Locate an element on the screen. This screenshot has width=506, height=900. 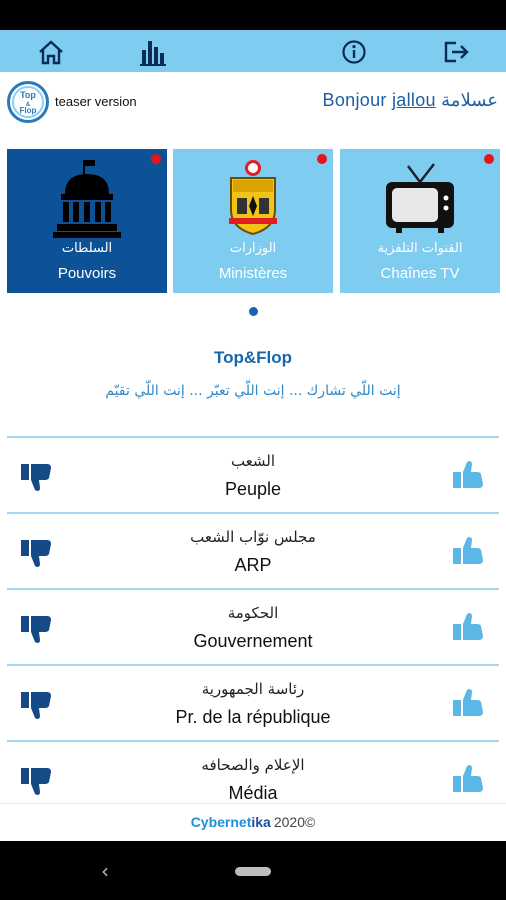
footer: Cybernetika 2020© is located at coordinates (253, 822).